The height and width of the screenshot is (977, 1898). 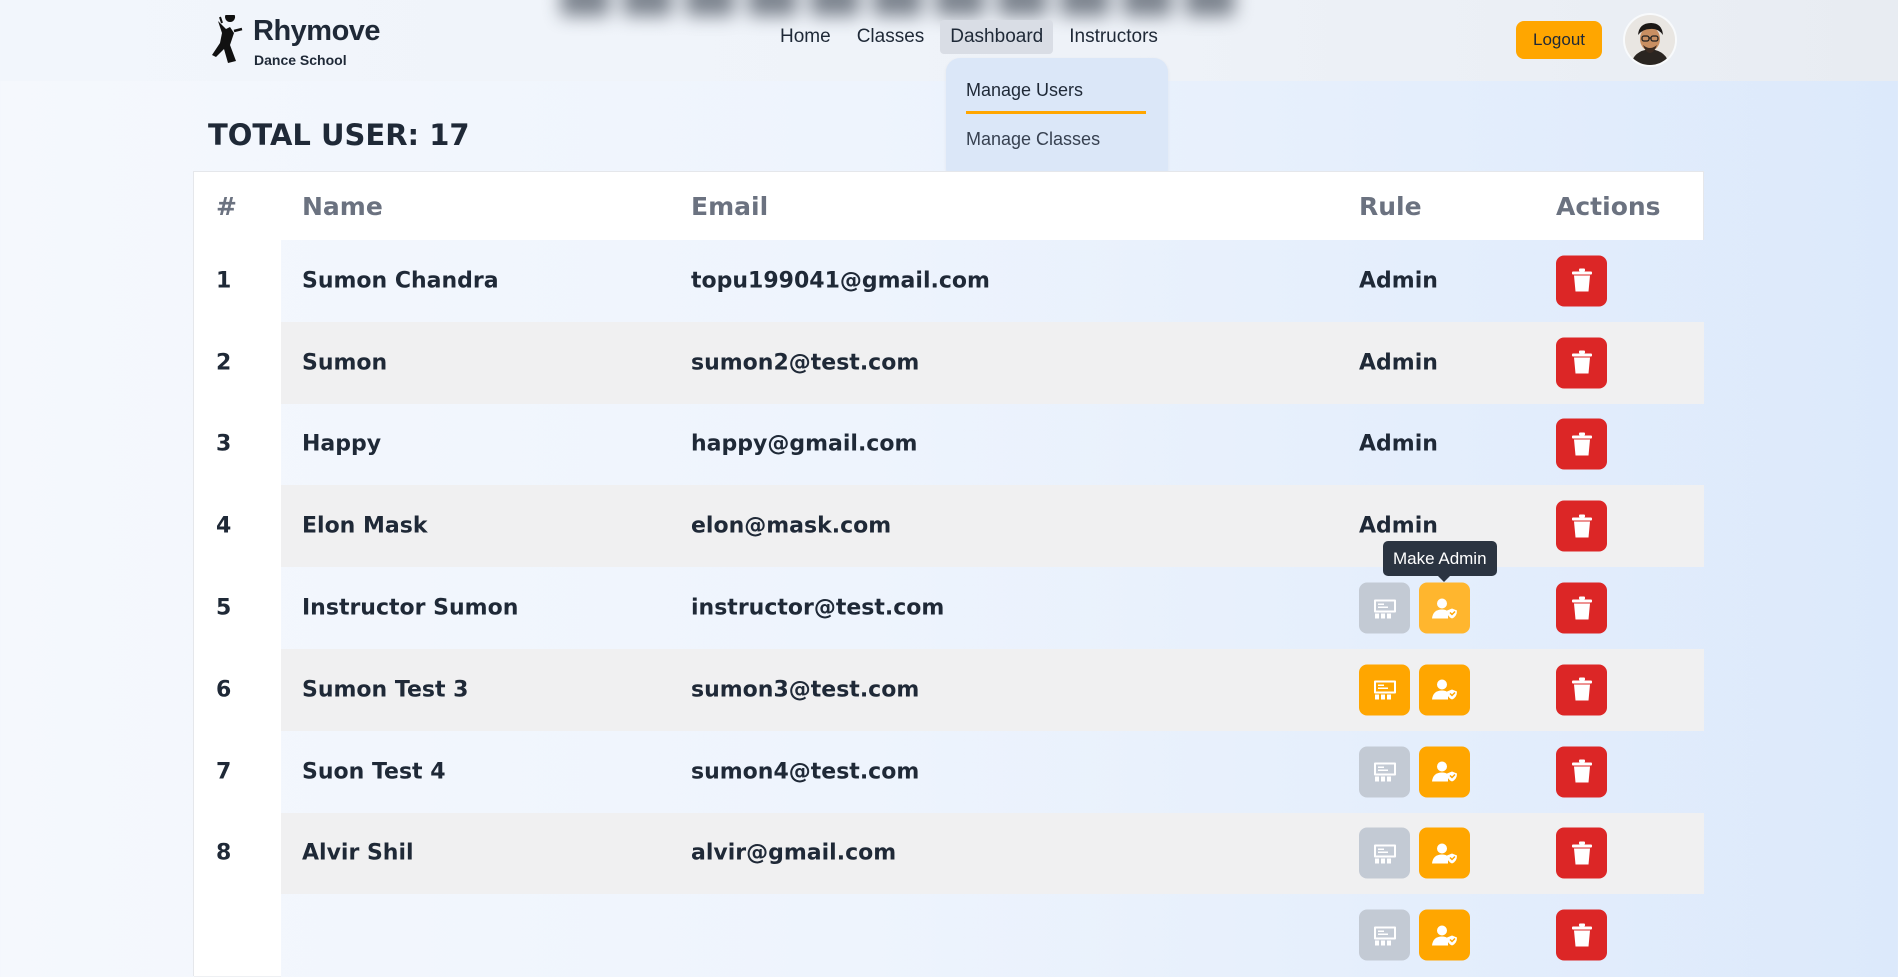 I want to click on table-row, so click(x=948, y=935).